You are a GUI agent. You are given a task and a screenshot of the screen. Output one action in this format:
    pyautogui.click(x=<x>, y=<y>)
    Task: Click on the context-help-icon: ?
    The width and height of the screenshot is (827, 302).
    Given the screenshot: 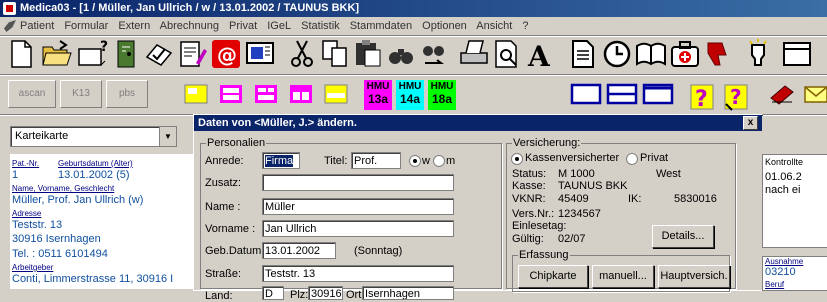 What is the action you would take?
    pyautogui.click(x=736, y=96)
    